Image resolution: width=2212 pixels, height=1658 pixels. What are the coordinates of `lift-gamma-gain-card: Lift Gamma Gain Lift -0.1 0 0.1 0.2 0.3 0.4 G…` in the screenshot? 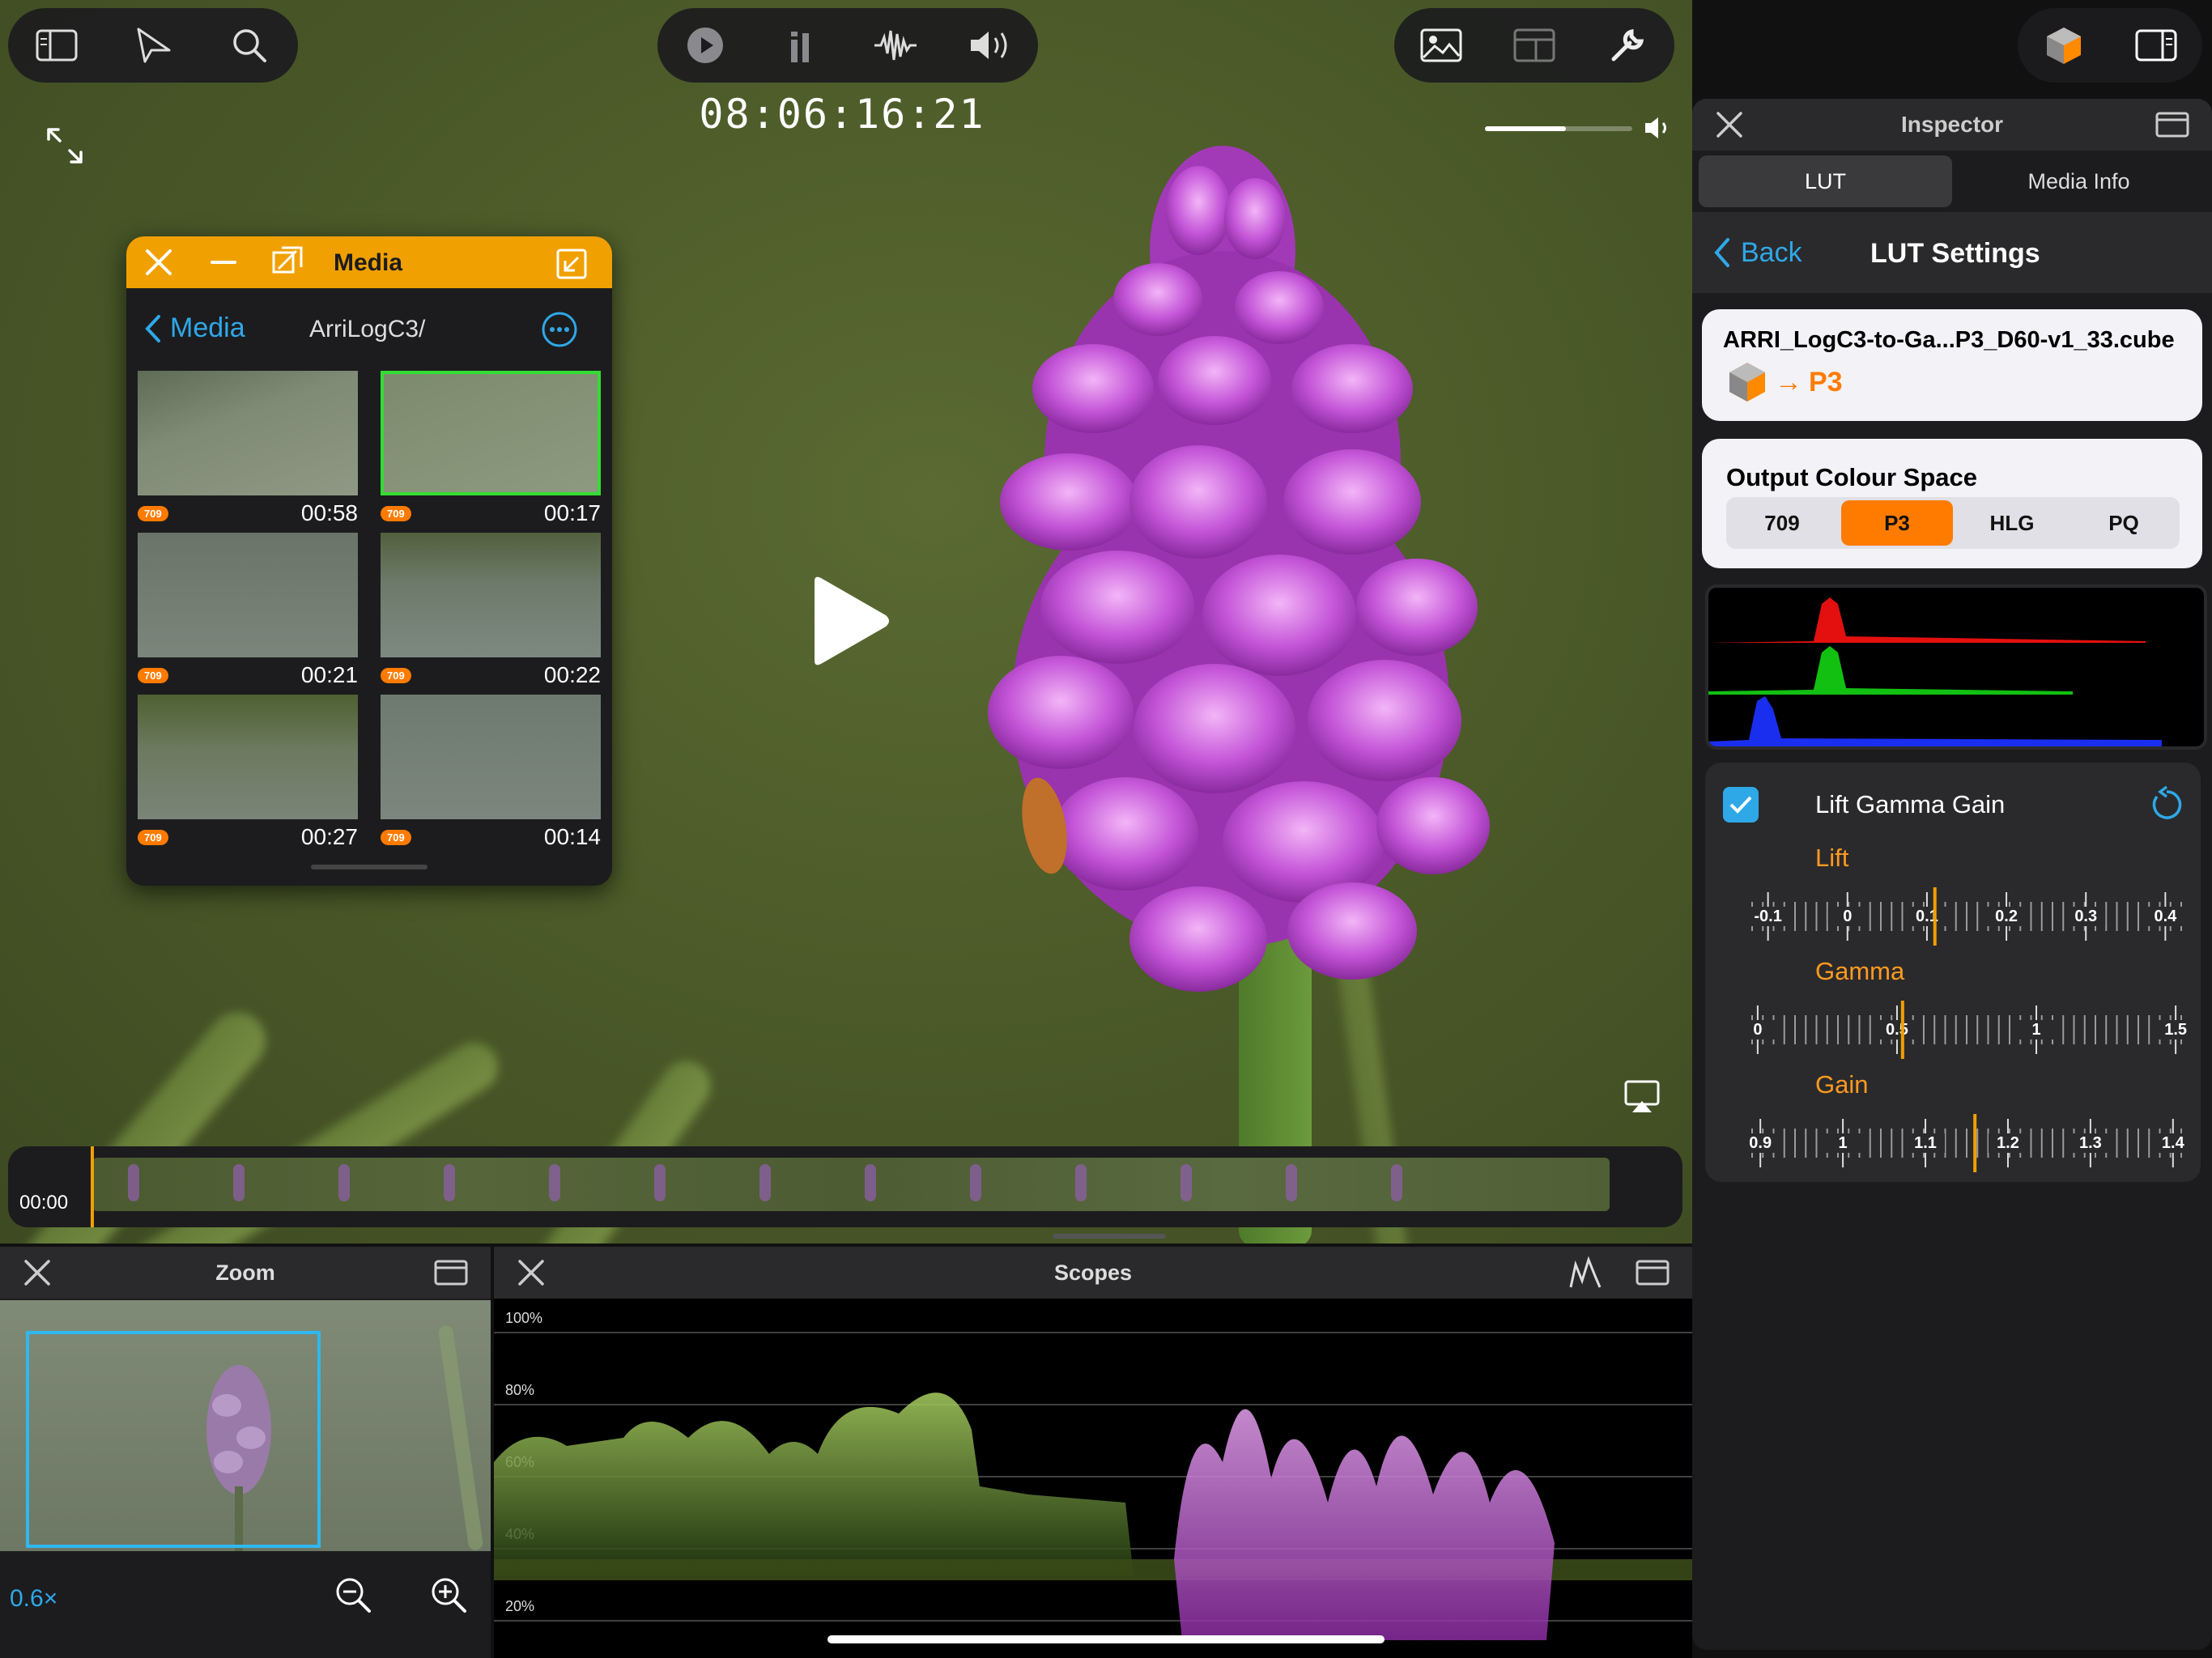 It's located at (1953, 972).